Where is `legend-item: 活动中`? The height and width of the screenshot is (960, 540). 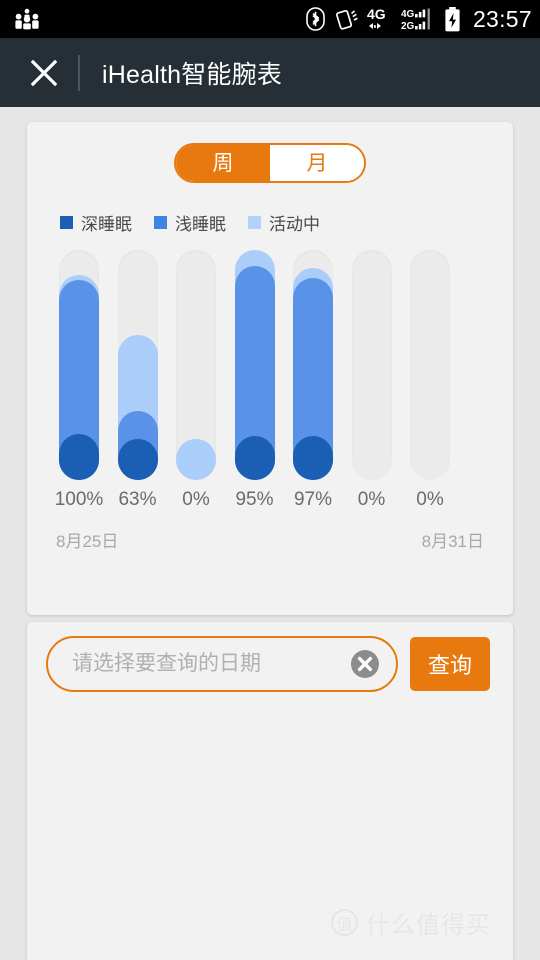
legend-item: 活动中 is located at coordinates (284, 222).